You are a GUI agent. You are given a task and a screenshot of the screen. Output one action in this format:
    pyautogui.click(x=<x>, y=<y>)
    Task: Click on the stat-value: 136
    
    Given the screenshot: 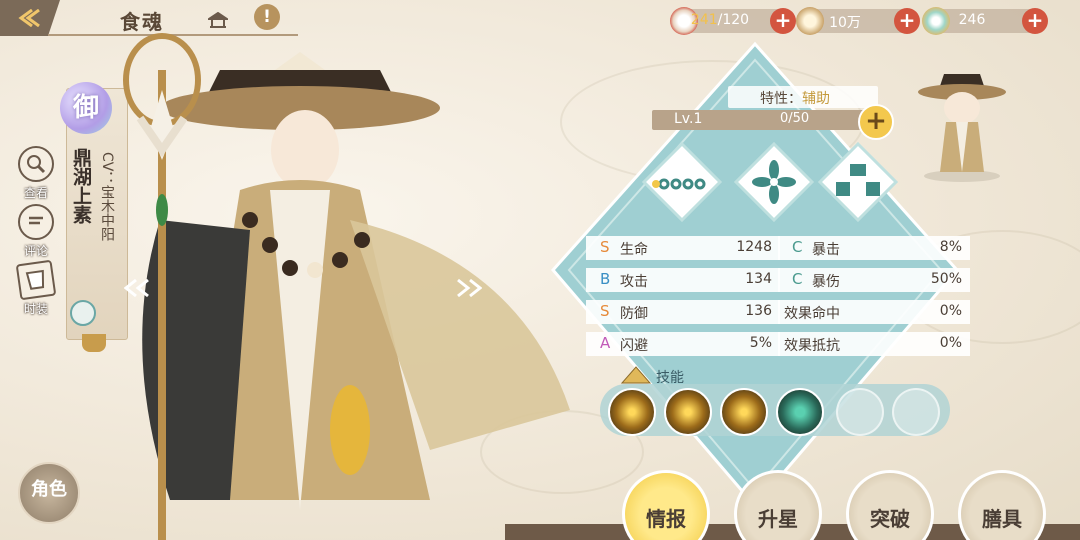 What is the action you would take?
    pyautogui.click(x=758, y=311)
    